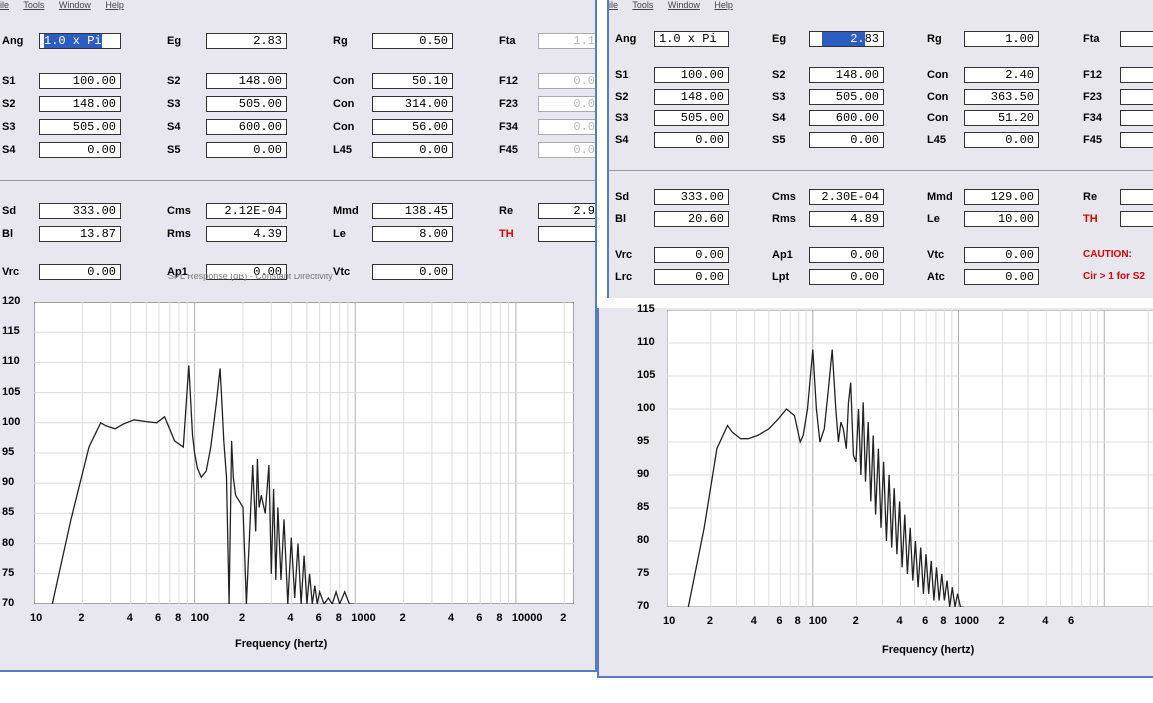 The width and height of the screenshot is (1153, 703). I want to click on con-field: 363.50, so click(1001, 96).